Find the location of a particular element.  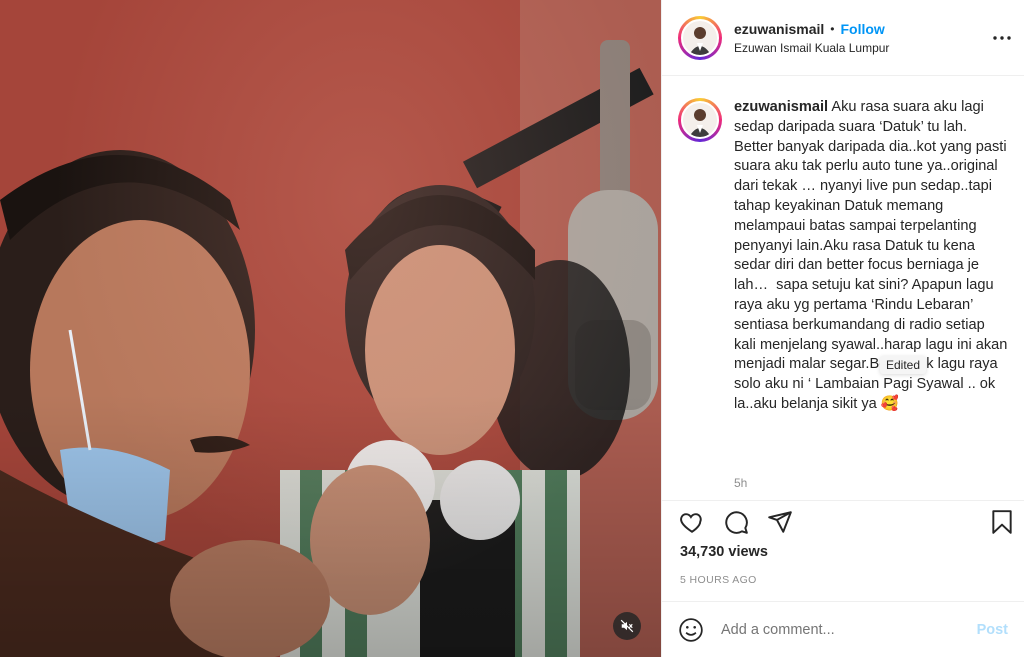

paper-plane-icon is located at coordinates (780, 522).